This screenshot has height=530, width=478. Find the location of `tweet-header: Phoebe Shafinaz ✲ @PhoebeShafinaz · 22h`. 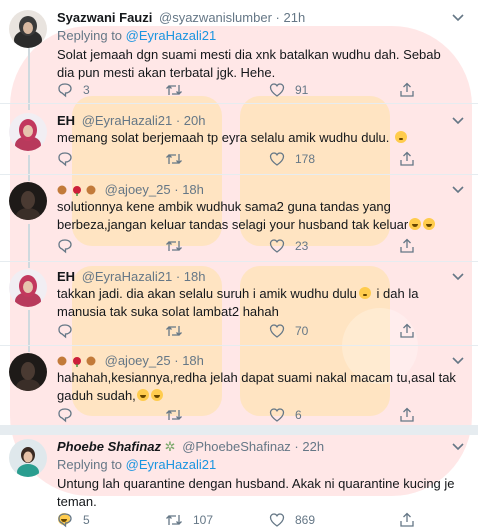

tweet-header: Phoebe Shafinaz ✲ @PhoebeShafinaz · 22h is located at coordinates (190, 447).